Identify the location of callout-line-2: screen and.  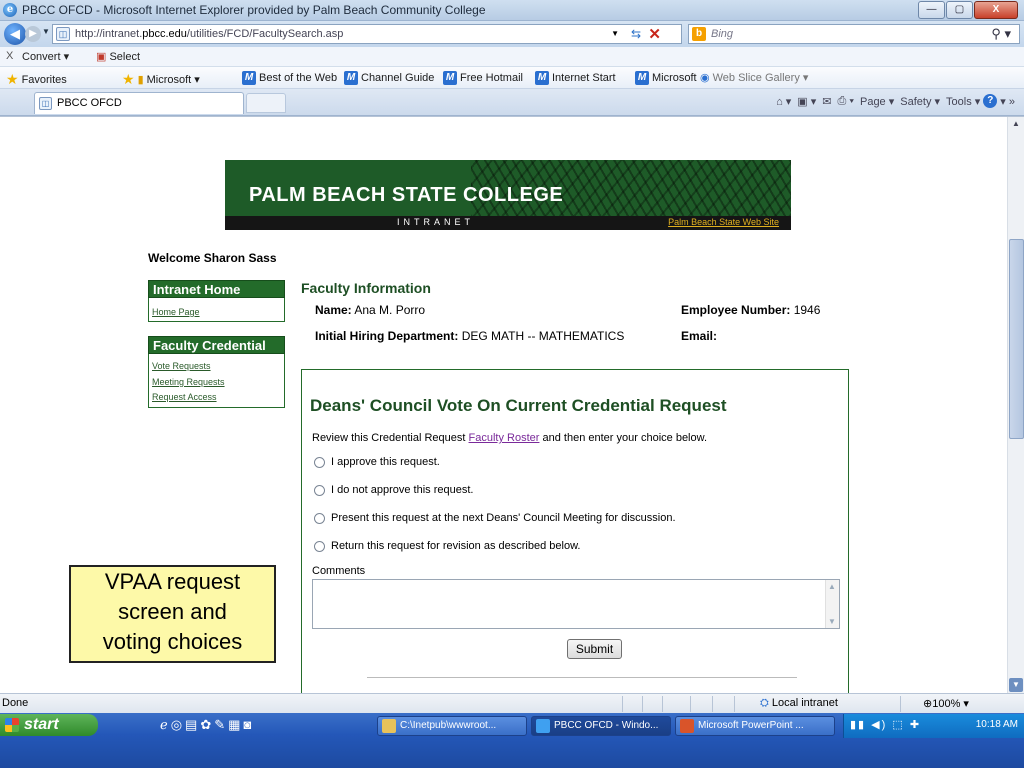
(172, 611).